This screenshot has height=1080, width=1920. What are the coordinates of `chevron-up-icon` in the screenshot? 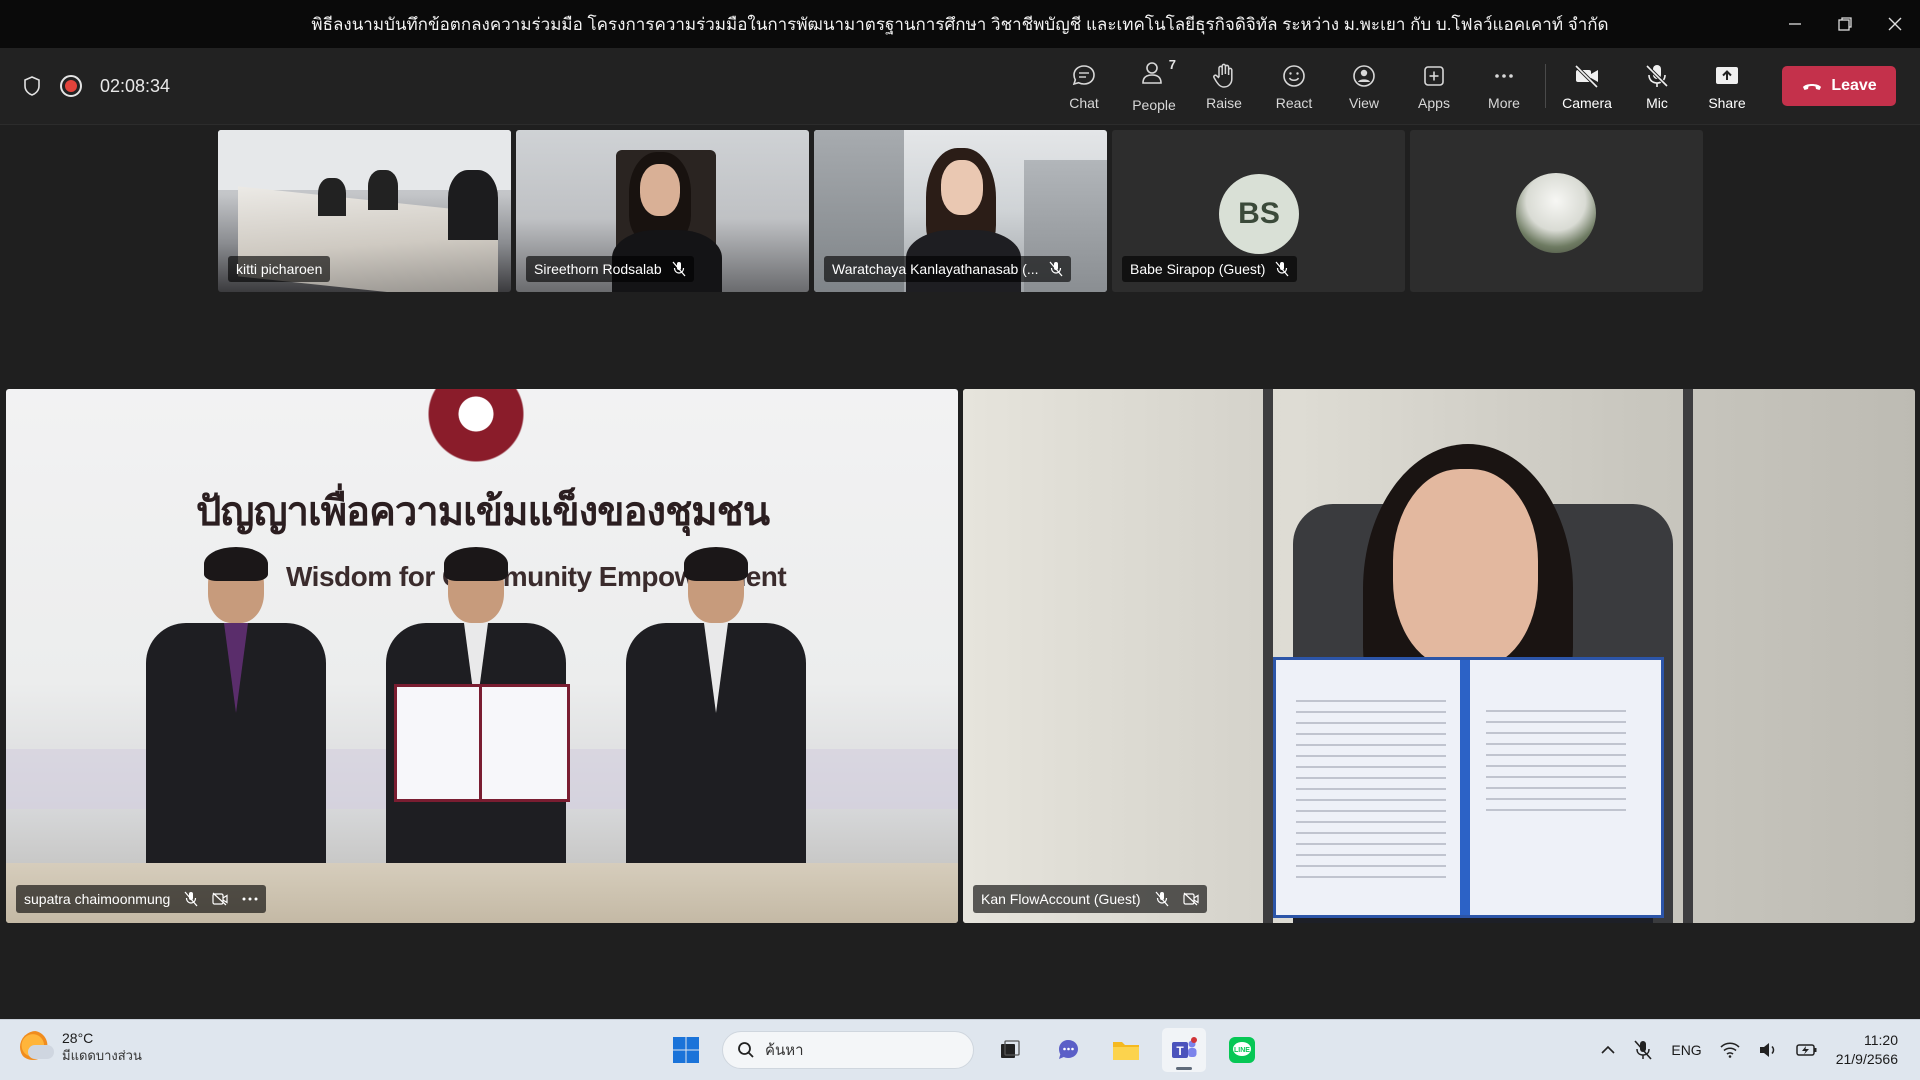 It's located at (1608, 1050).